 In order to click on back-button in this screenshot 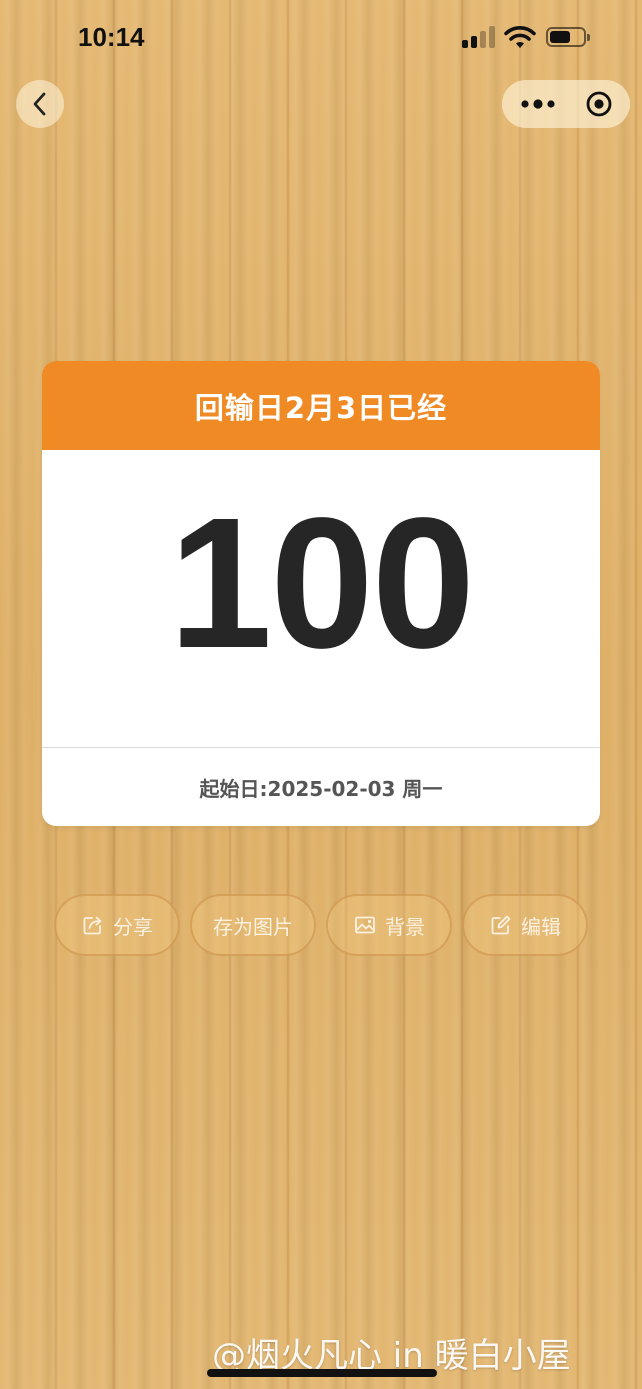, I will do `click(40, 104)`.